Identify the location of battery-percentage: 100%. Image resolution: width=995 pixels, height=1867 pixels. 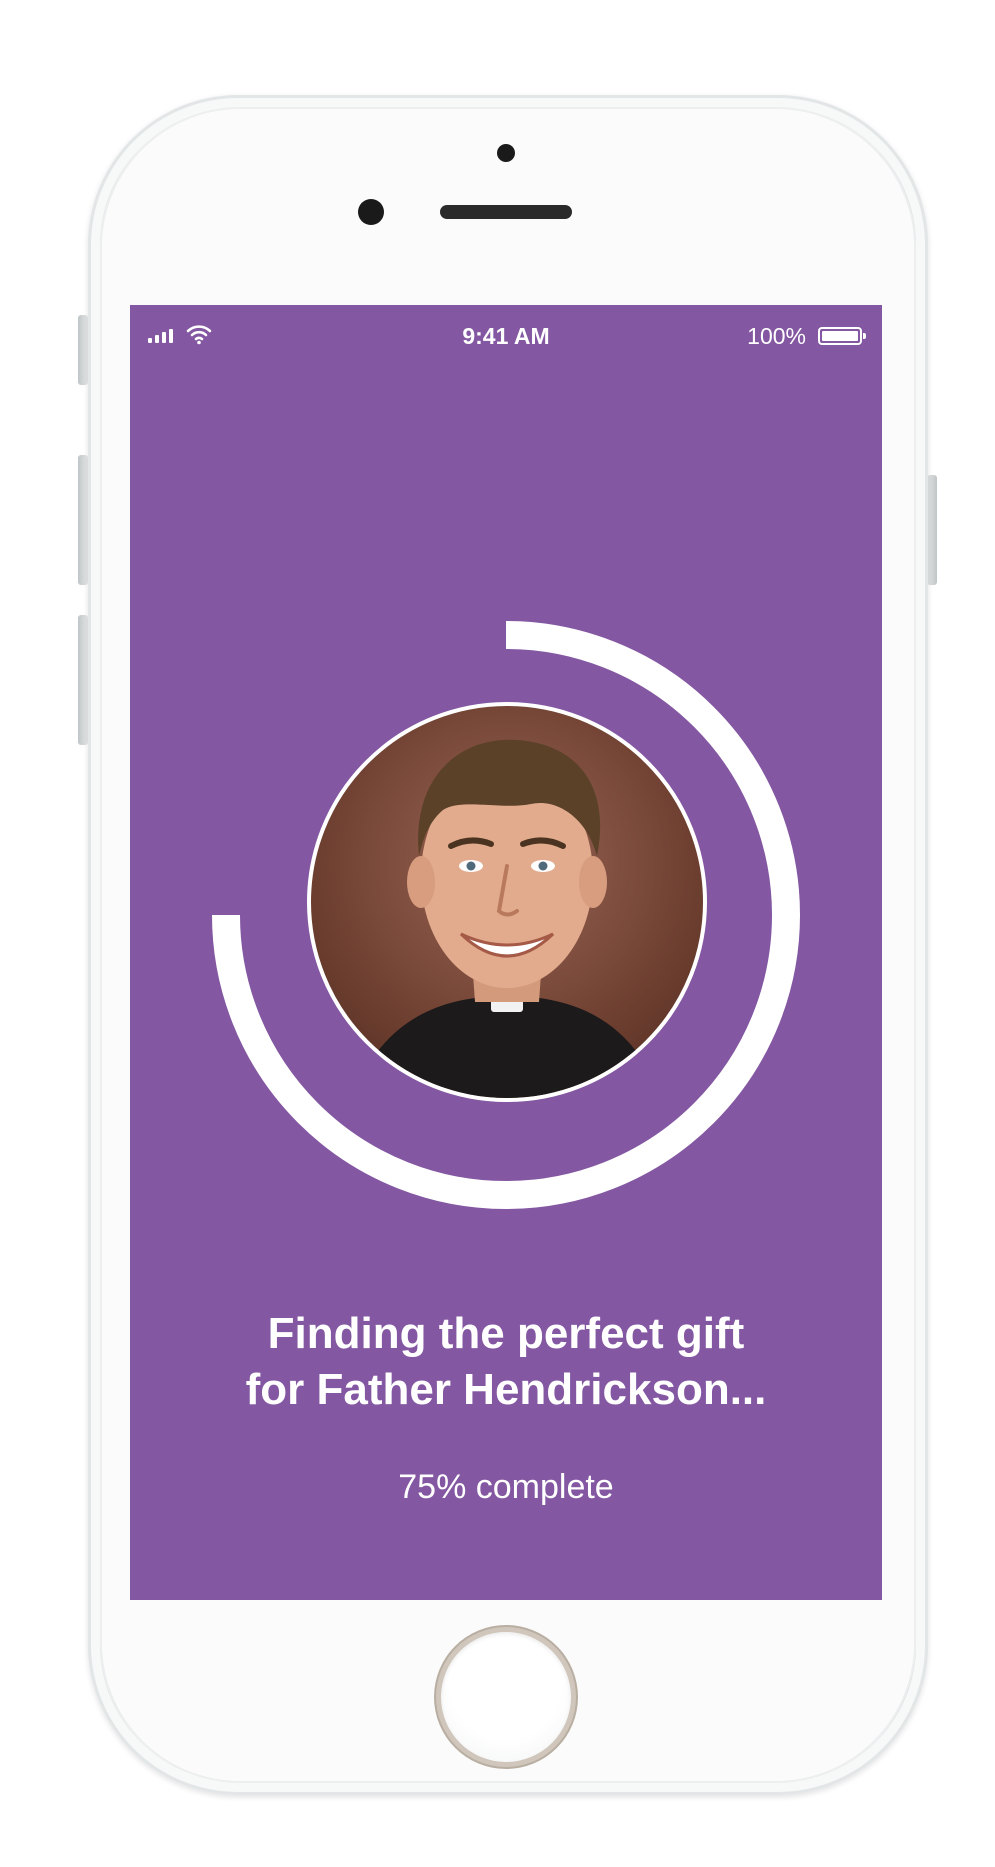
(776, 336).